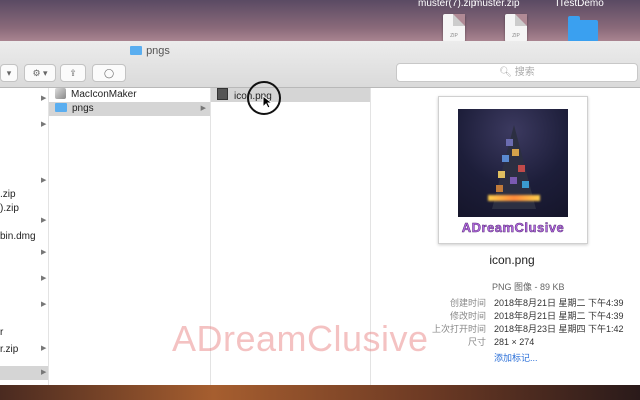 Image resolution: width=640 pixels, height=400 pixels. I want to click on png-file-icon, so click(222, 94).